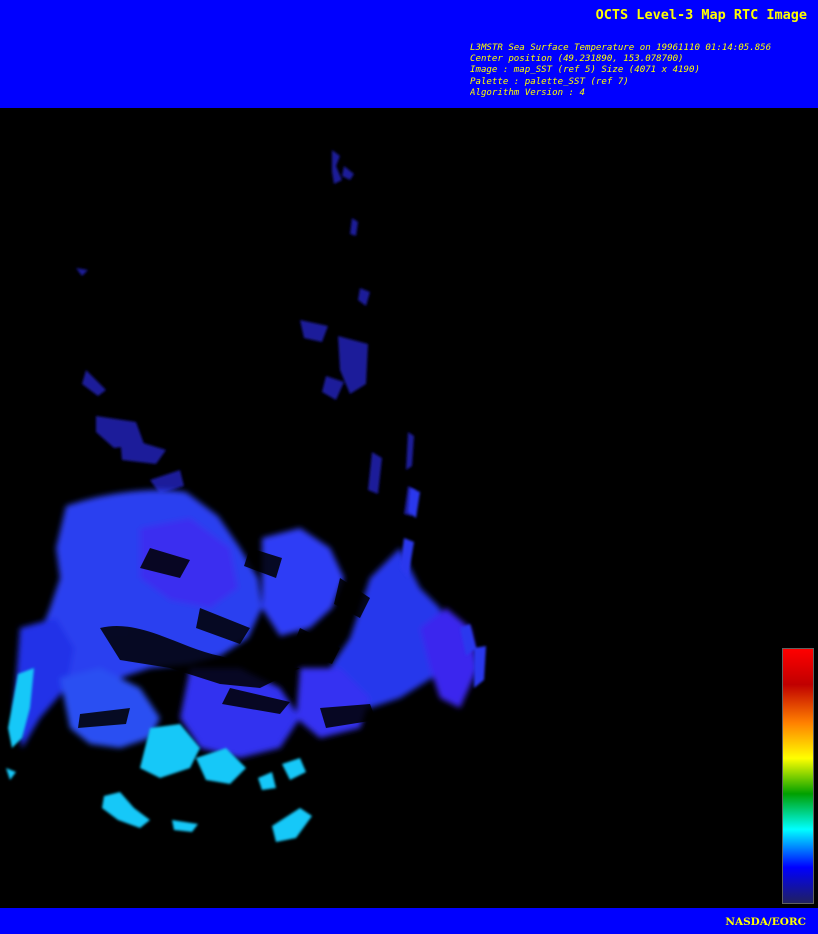  I want to click on credit-label: NASDA/EORC, so click(765, 922).